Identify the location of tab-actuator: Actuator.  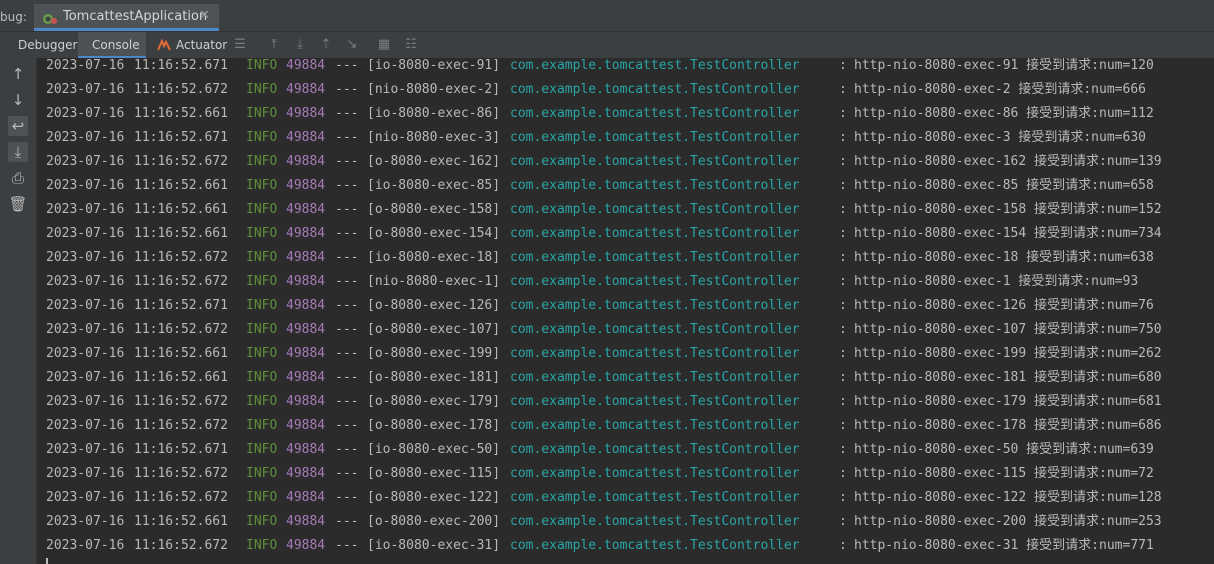
(189, 45).